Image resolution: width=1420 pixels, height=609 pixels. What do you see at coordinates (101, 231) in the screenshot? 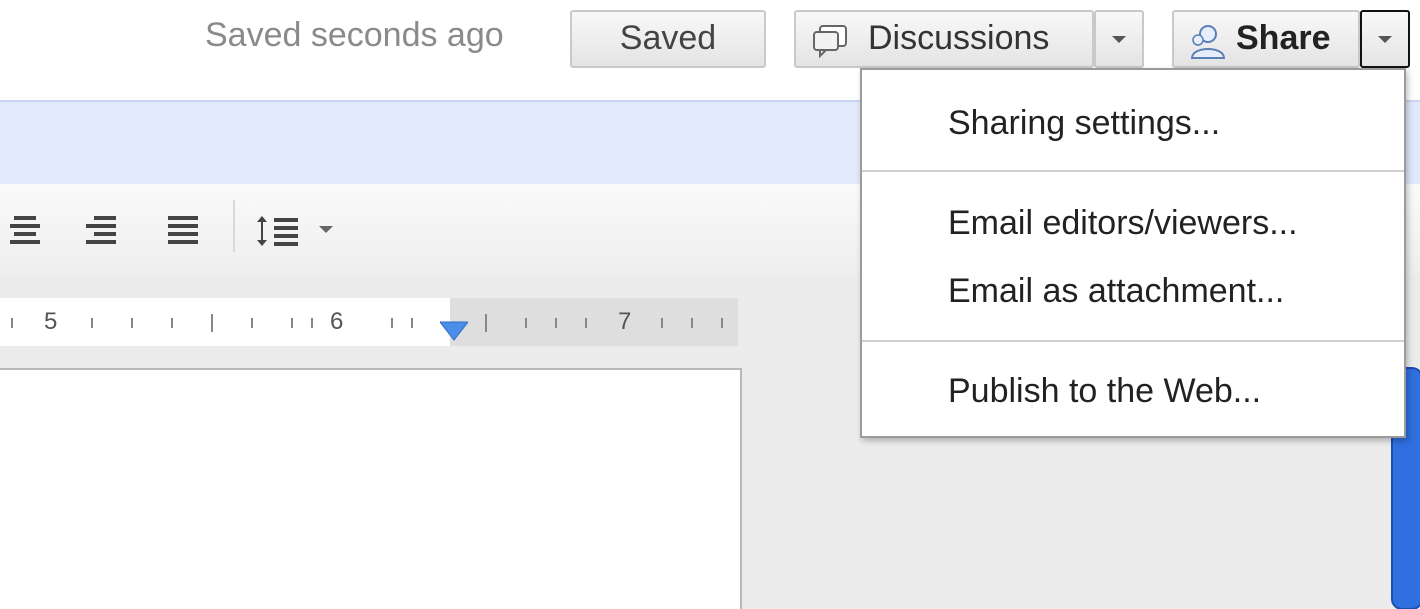
I see `align-right-icon` at bounding box center [101, 231].